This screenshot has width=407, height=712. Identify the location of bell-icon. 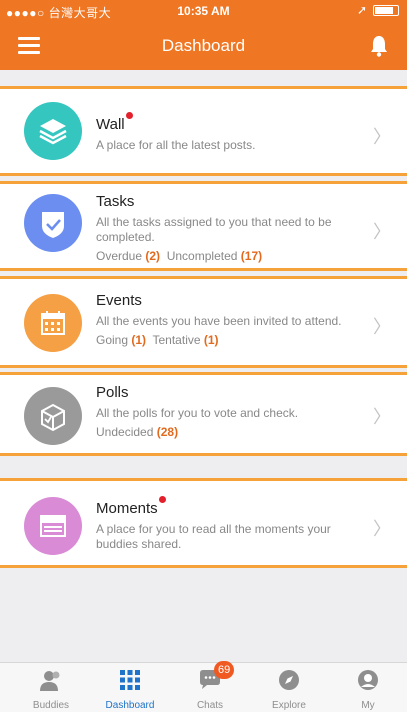
(379, 46).